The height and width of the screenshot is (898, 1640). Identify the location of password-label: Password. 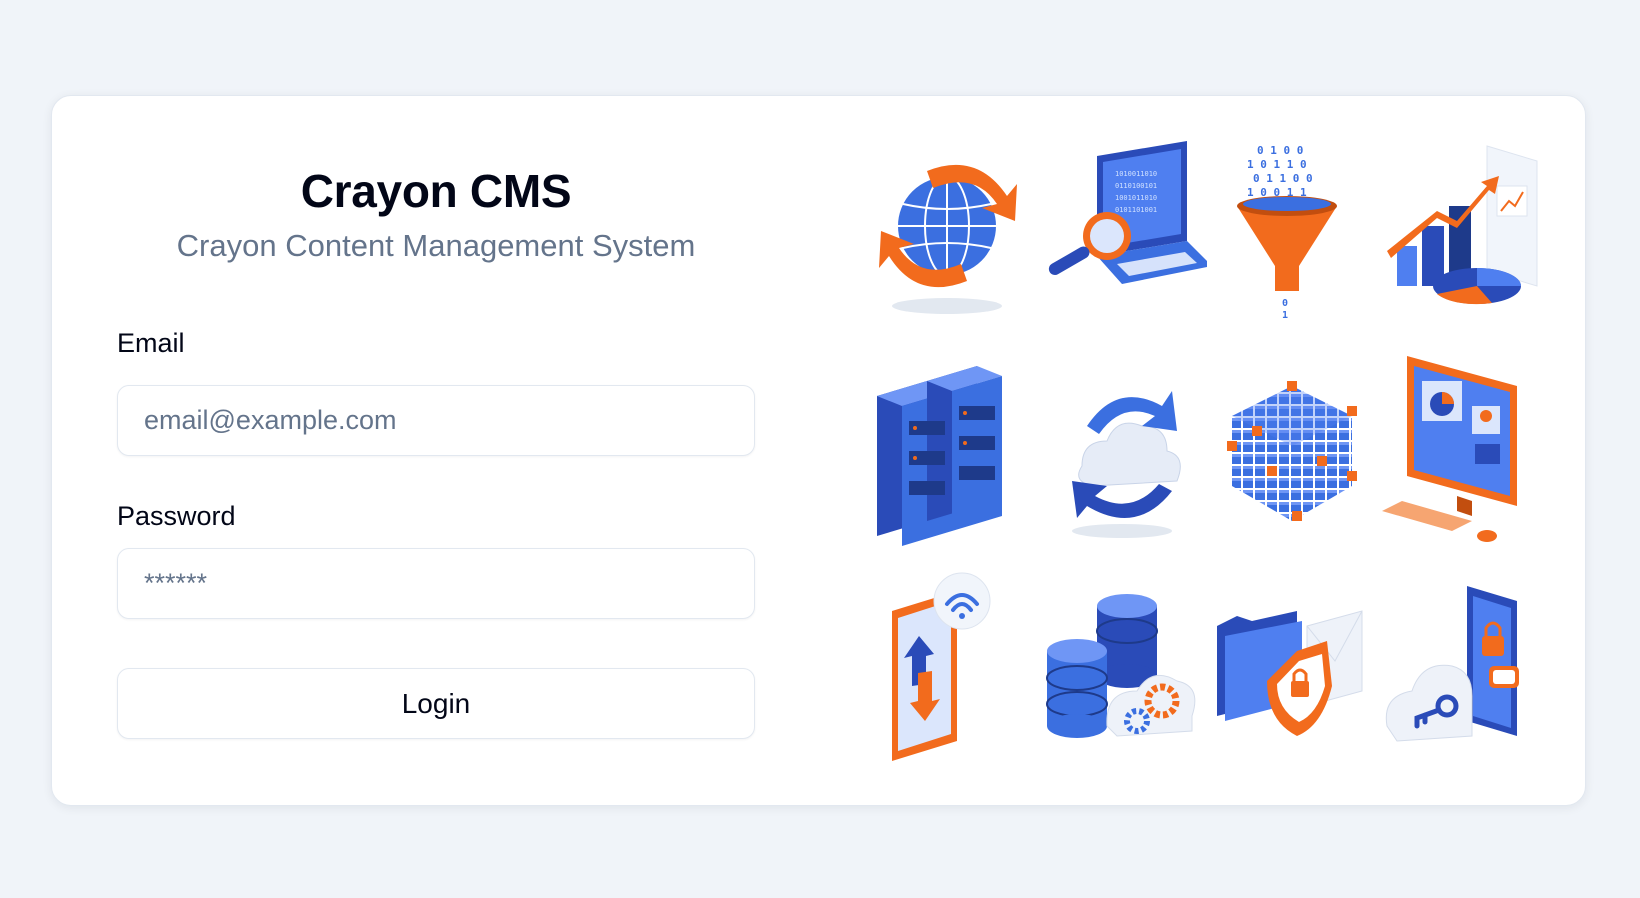
(176, 516).